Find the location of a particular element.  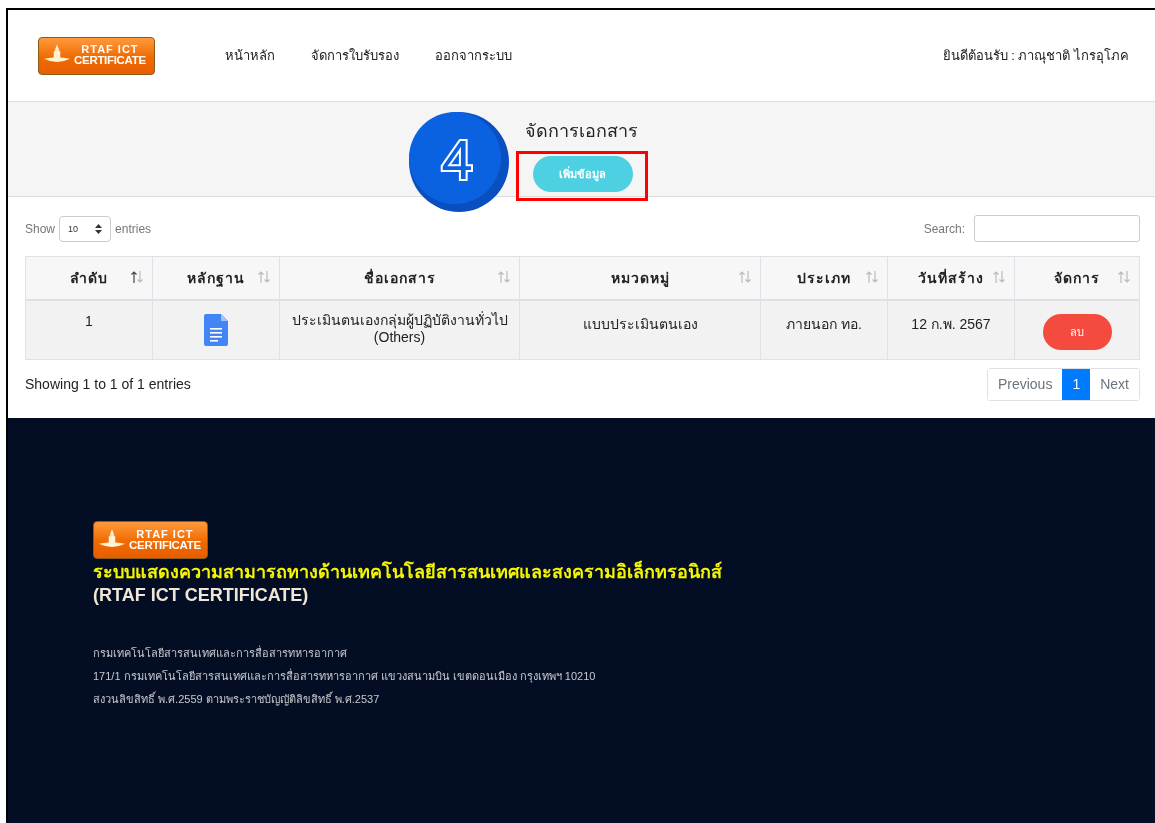

table-cell: แบบประเมินตนเอง is located at coordinates (640, 329).